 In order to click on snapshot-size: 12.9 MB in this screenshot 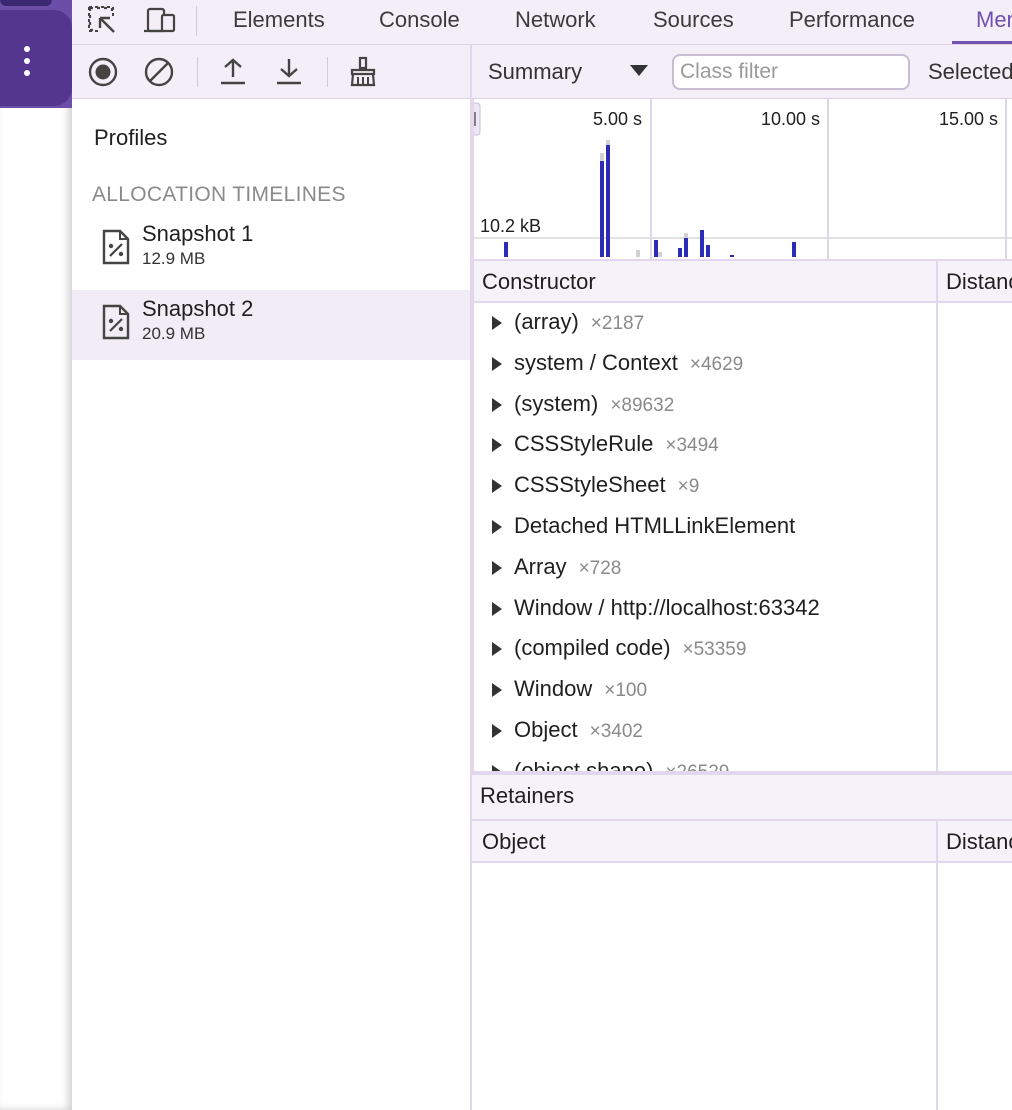, I will do `click(174, 258)`.